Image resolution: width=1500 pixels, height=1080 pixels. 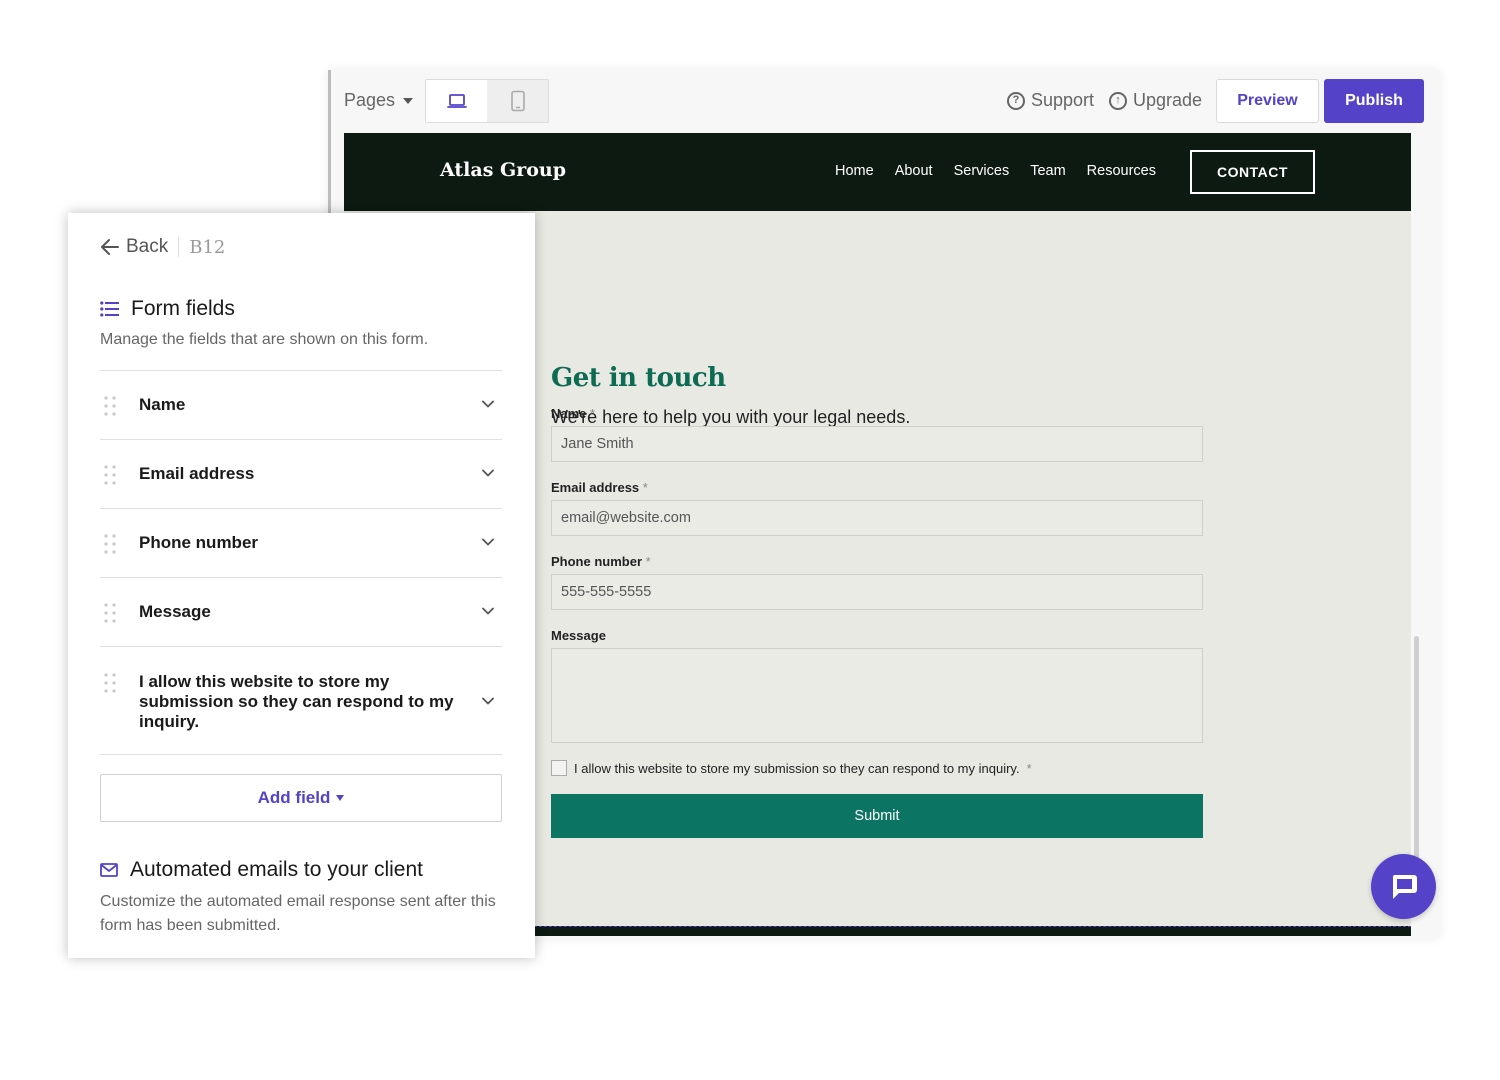 I want to click on automated-emails-title: Automated emails to your client, so click(x=261, y=870).